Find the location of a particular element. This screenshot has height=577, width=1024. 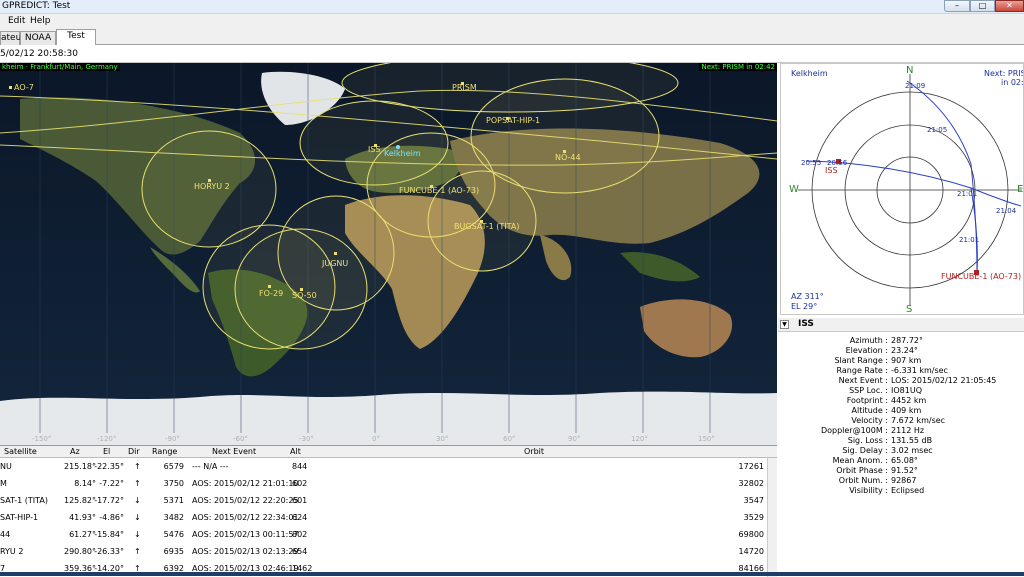

taskbar is located at coordinates (512, 574).